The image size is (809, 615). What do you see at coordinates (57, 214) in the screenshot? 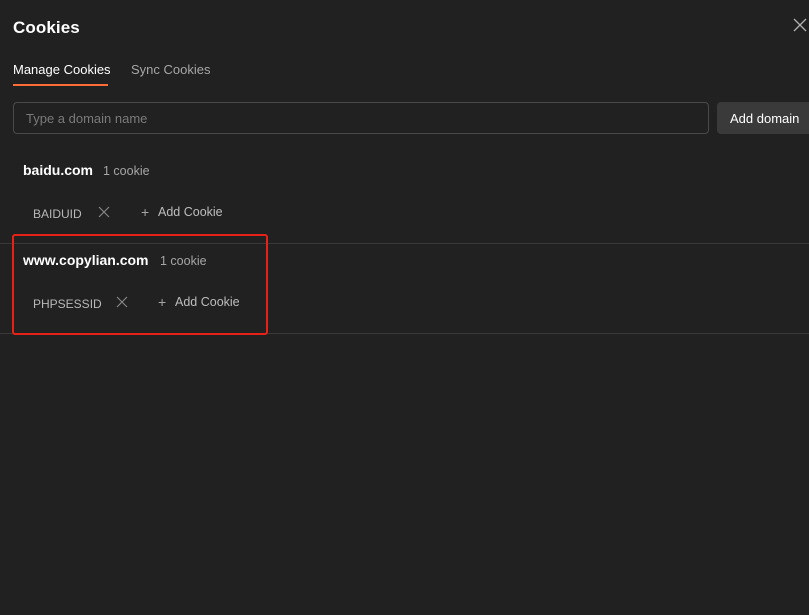
I see `cookie-chip-baiduid: BAIDUID` at bounding box center [57, 214].